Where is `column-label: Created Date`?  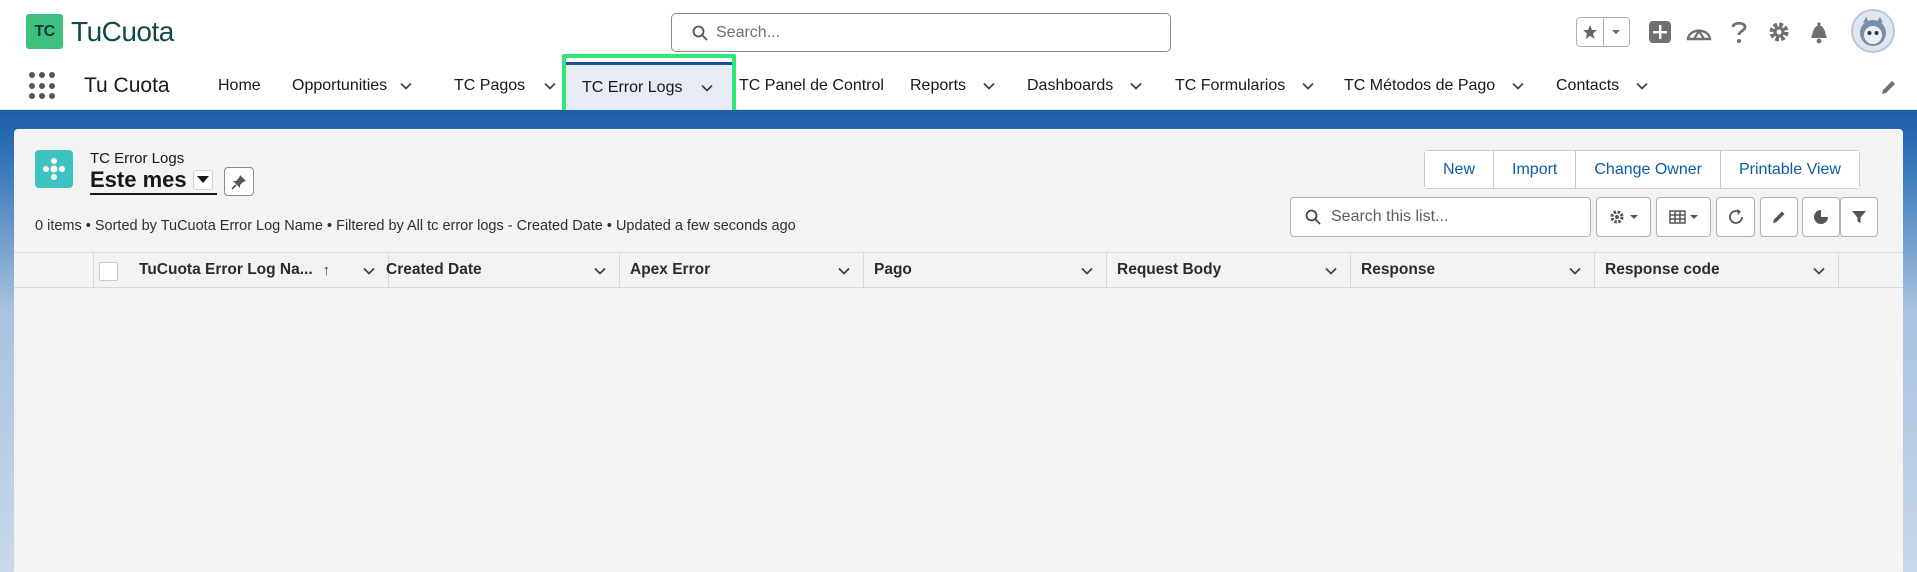
column-label: Created Date is located at coordinates (434, 269).